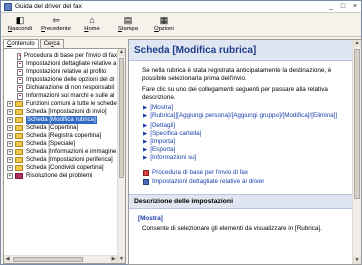  What do you see at coordinates (162, 142) in the screenshot?
I see `topic-link: [Importa]` at bounding box center [162, 142].